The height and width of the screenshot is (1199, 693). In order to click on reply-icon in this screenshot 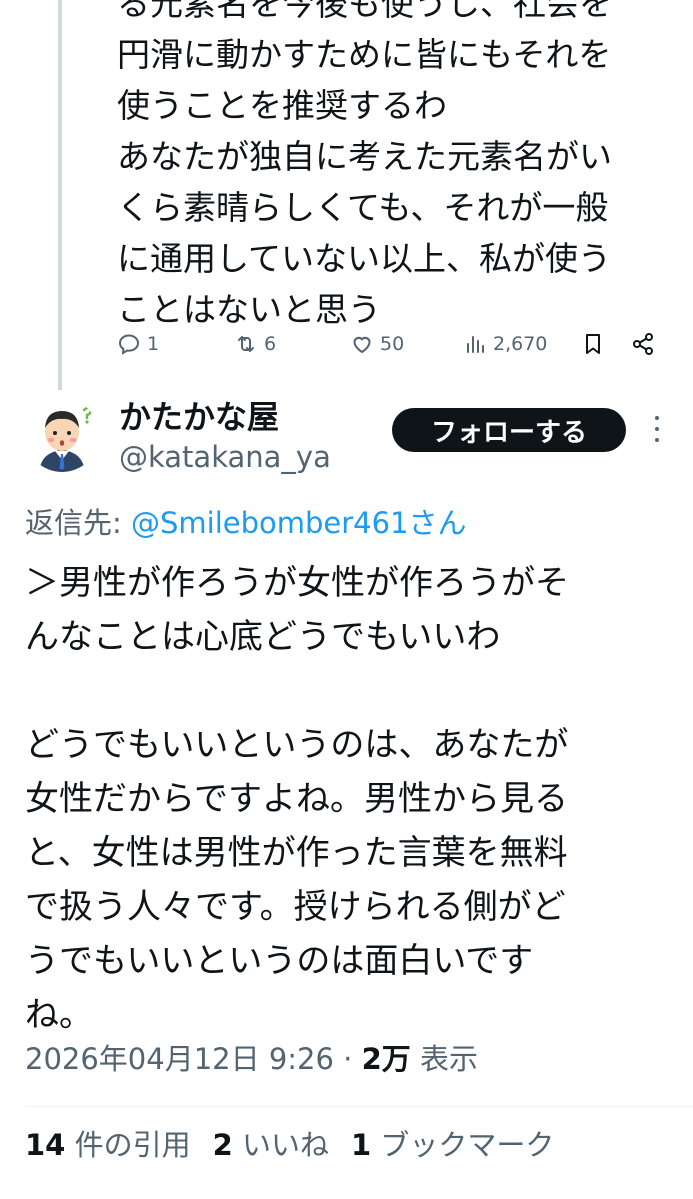, I will do `click(129, 344)`.